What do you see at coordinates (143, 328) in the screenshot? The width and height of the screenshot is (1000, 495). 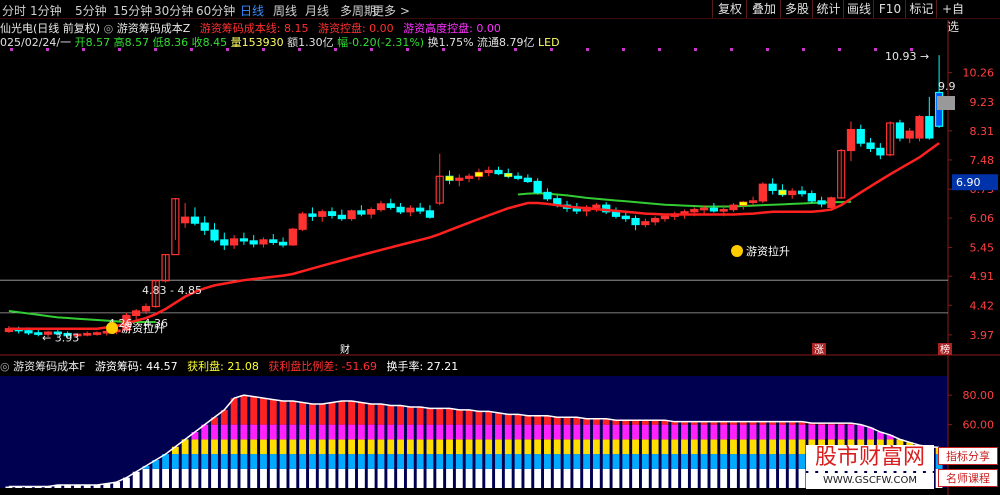 I see `signal-badge-1-text: 游资拉升` at bounding box center [143, 328].